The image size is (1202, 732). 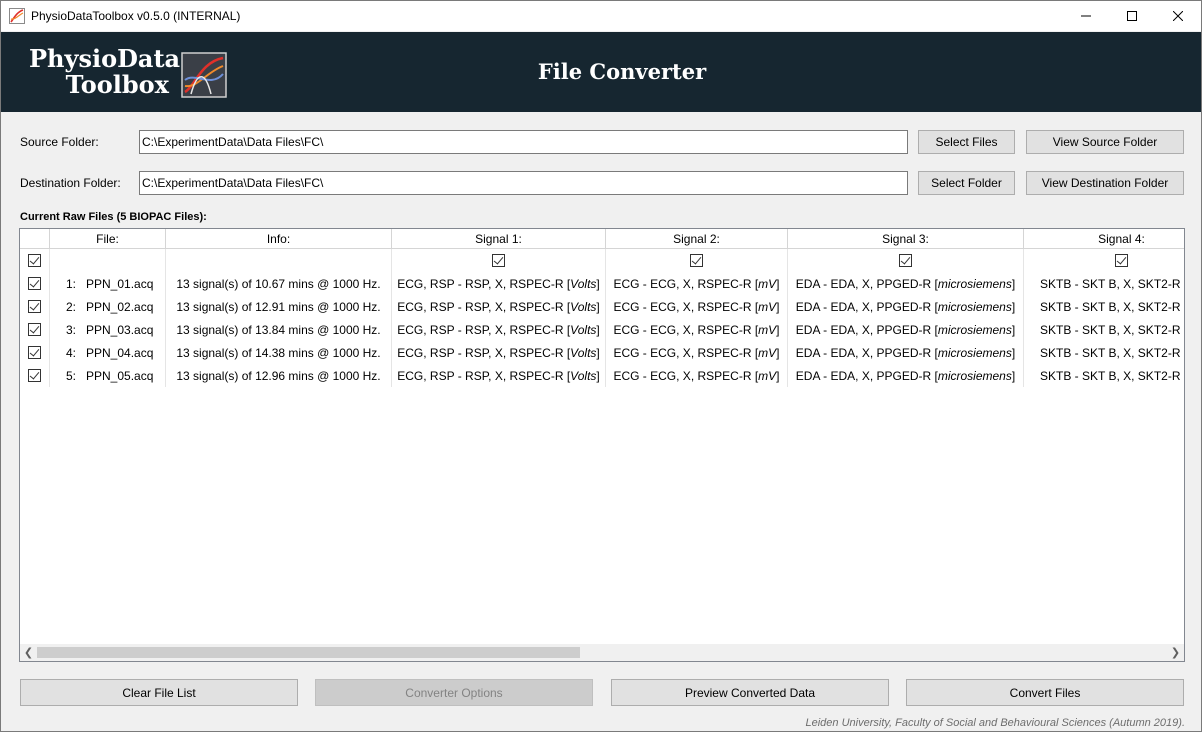 What do you see at coordinates (28, 652) in the screenshot?
I see `scroll-left-icon: ❮` at bounding box center [28, 652].